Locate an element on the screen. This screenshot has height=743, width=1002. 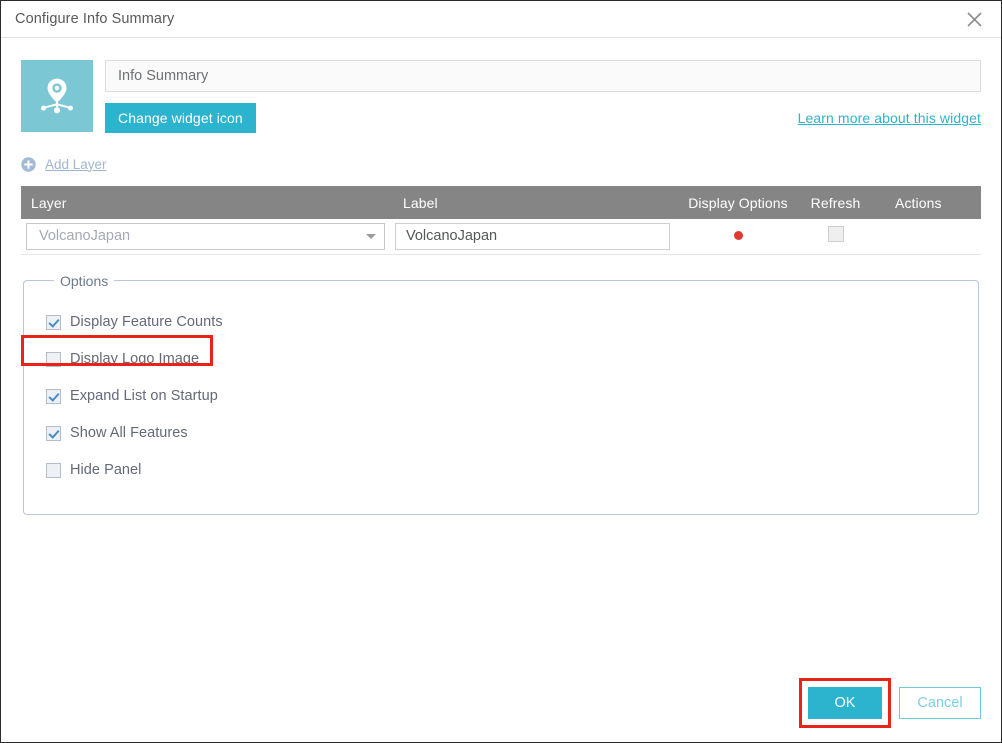
option-label: Hide Panel is located at coordinates (106, 470).